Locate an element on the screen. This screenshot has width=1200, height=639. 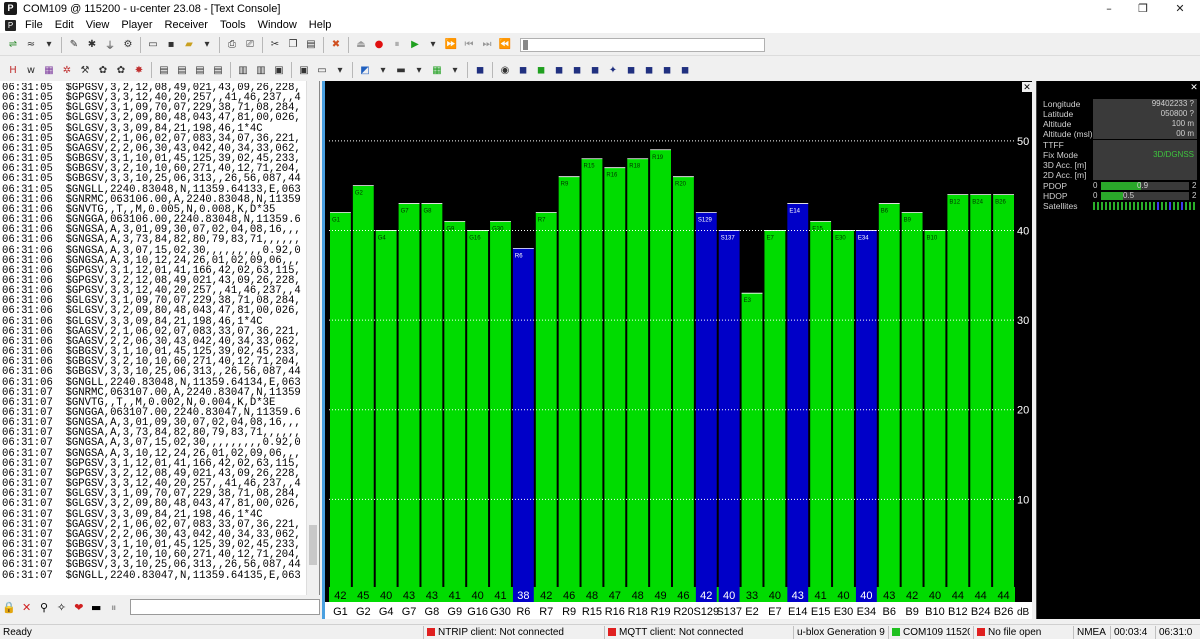
antenna-icon: ⏚ is located at coordinates (110, 45).